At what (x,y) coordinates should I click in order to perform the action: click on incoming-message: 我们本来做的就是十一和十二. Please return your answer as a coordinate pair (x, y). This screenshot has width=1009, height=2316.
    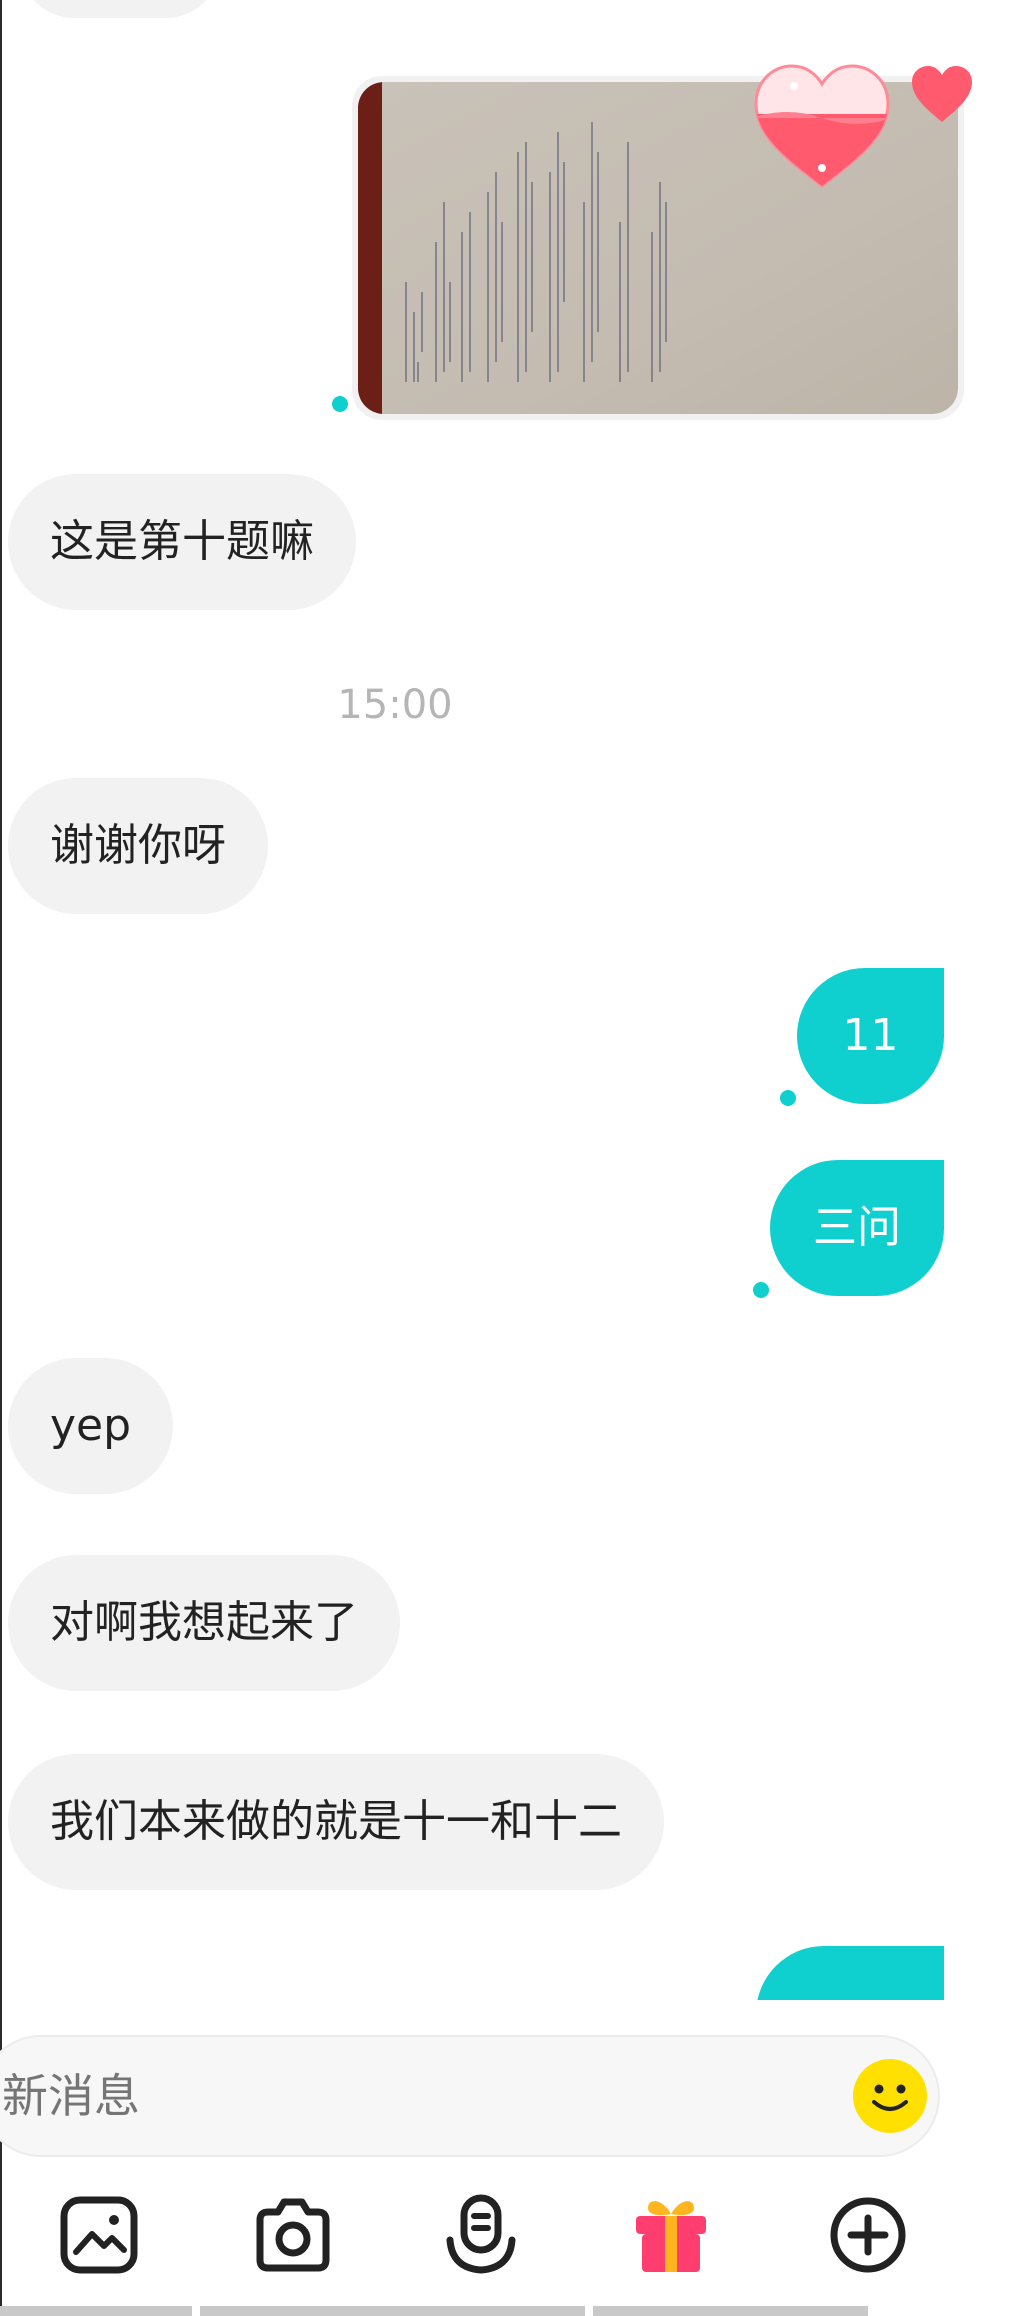
    Looking at the image, I should click on (336, 1822).